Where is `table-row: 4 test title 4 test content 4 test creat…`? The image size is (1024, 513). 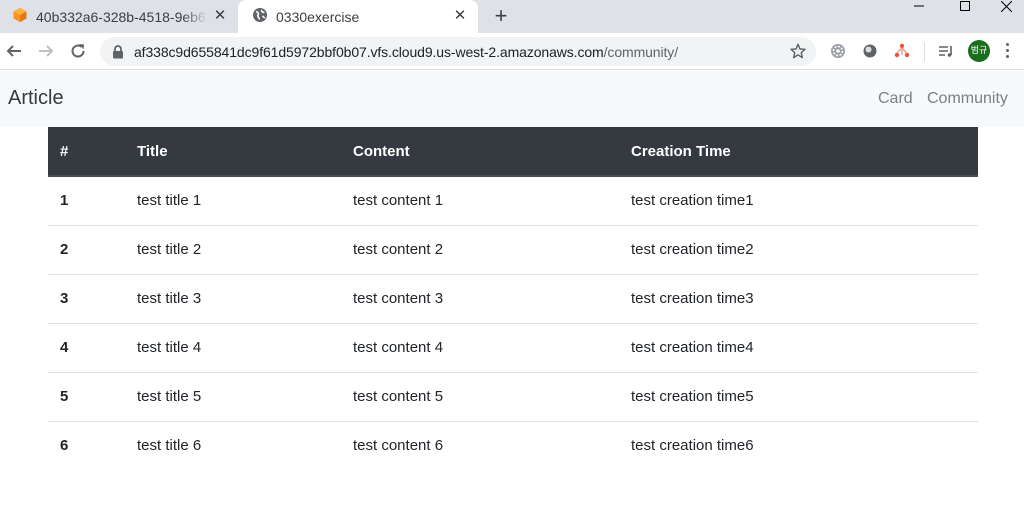
table-row: 4 test title 4 test content 4 test creat… is located at coordinates (513, 347).